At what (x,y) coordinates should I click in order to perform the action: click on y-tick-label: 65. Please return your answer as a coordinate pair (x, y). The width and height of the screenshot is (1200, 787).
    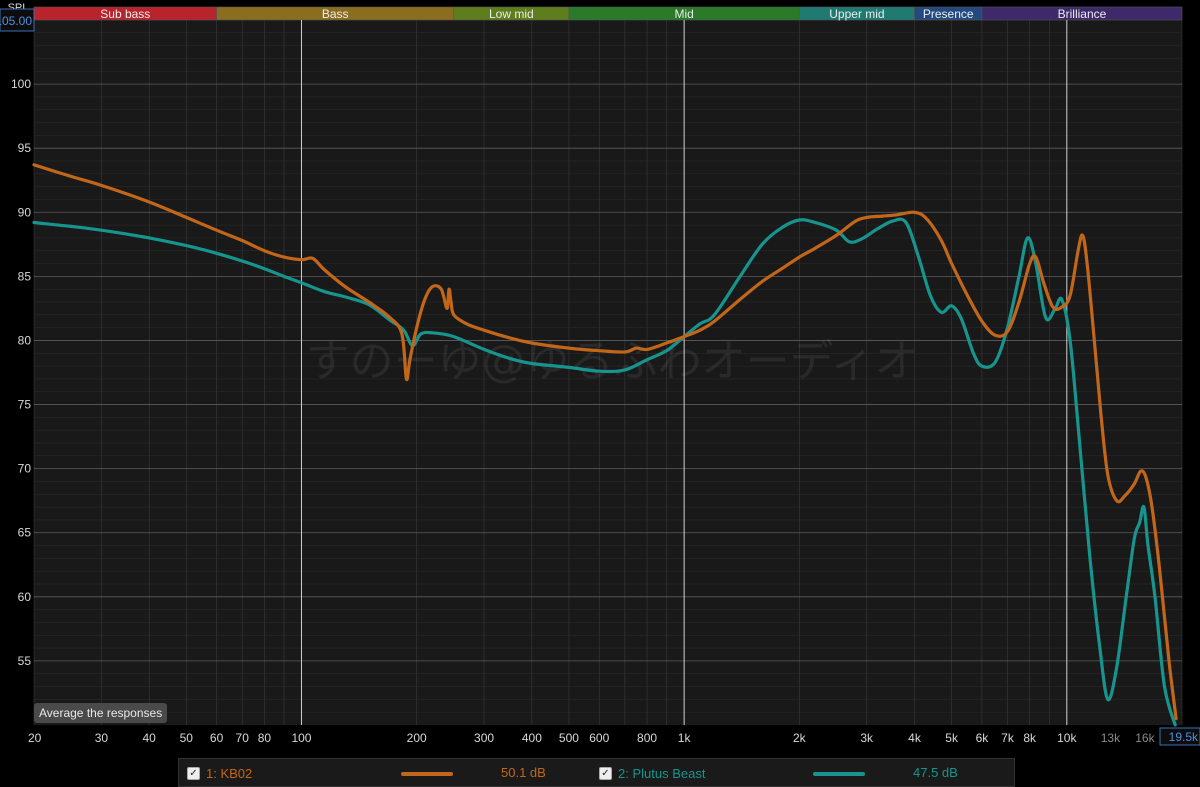
    Looking at the image, I should click on (25, 533).